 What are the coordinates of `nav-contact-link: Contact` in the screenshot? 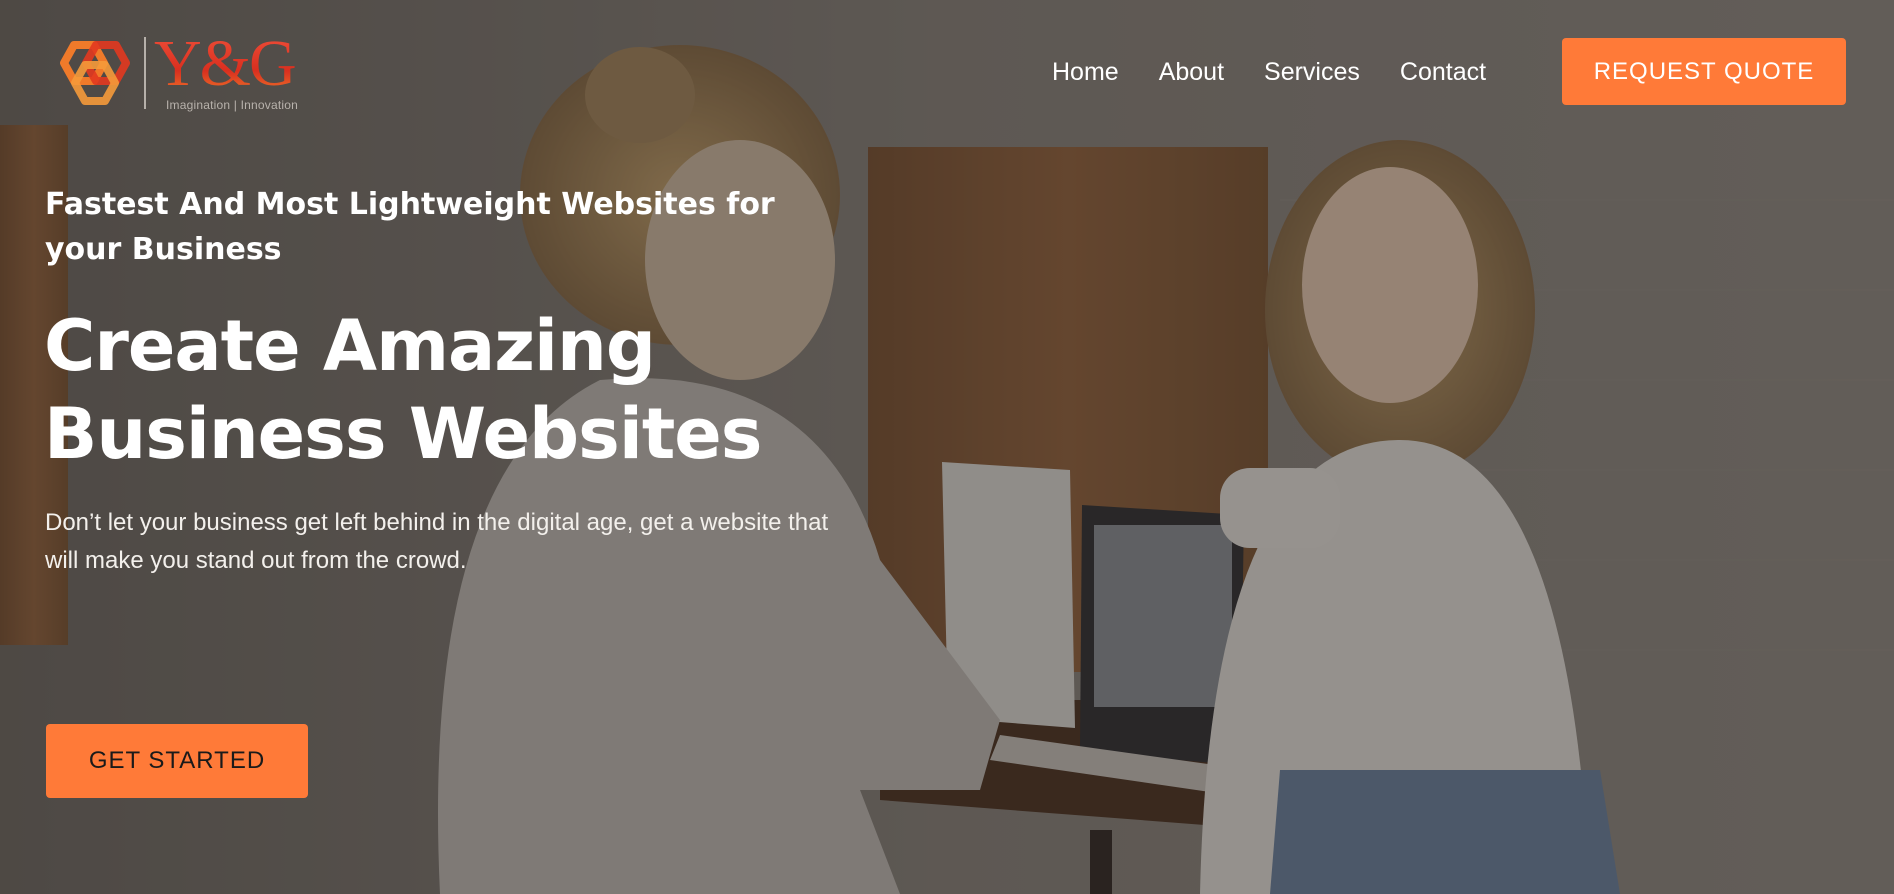 It's located at (1443, 72).